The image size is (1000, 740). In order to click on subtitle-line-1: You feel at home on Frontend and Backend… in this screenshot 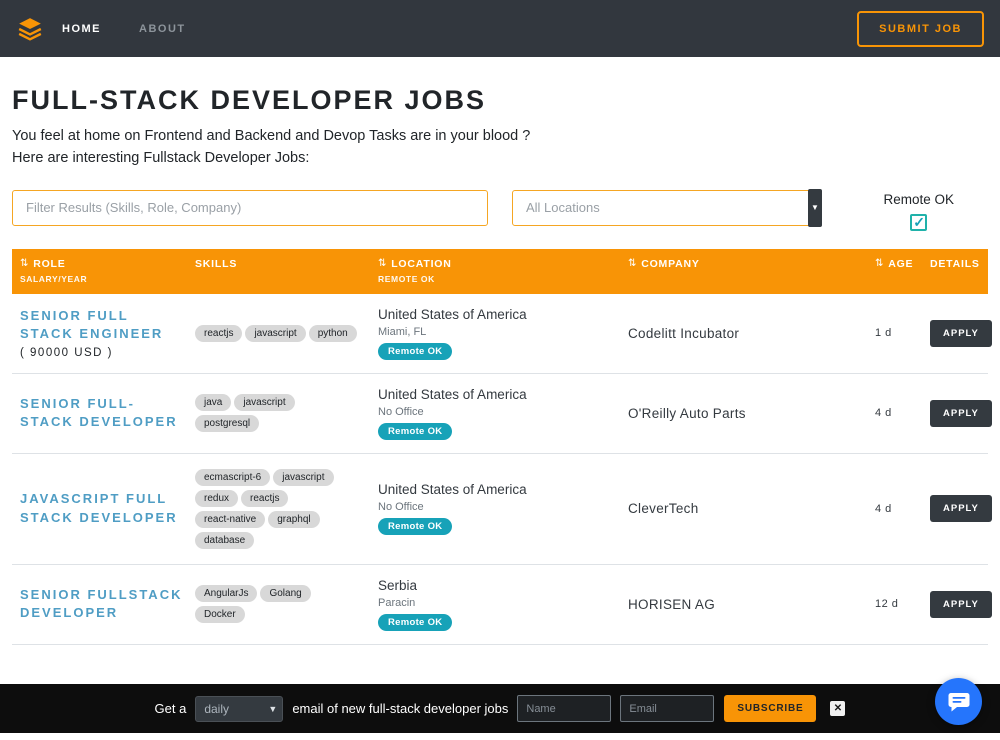, I will do `click(271, 136)`.